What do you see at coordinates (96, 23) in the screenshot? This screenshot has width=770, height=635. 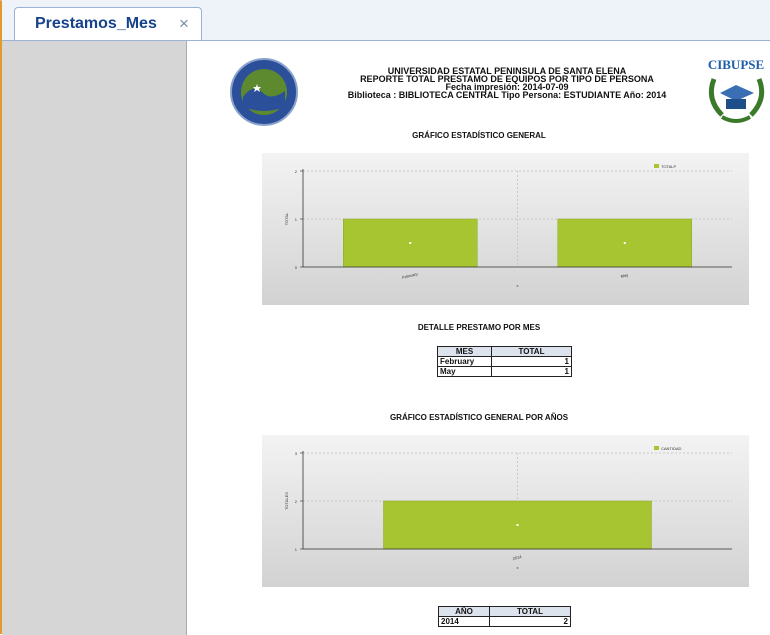 I see `tab-label: Prestamos_Mes` at bounding box center [96, 23].